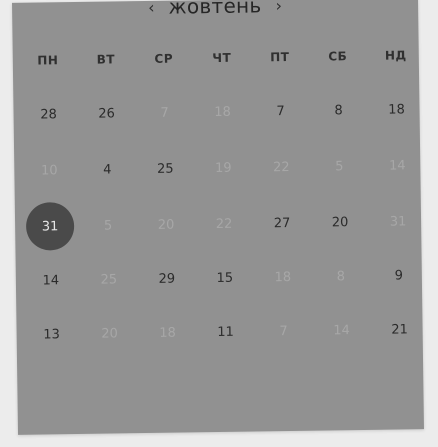  I want to click on day-cell: 9, so click(399, 275).